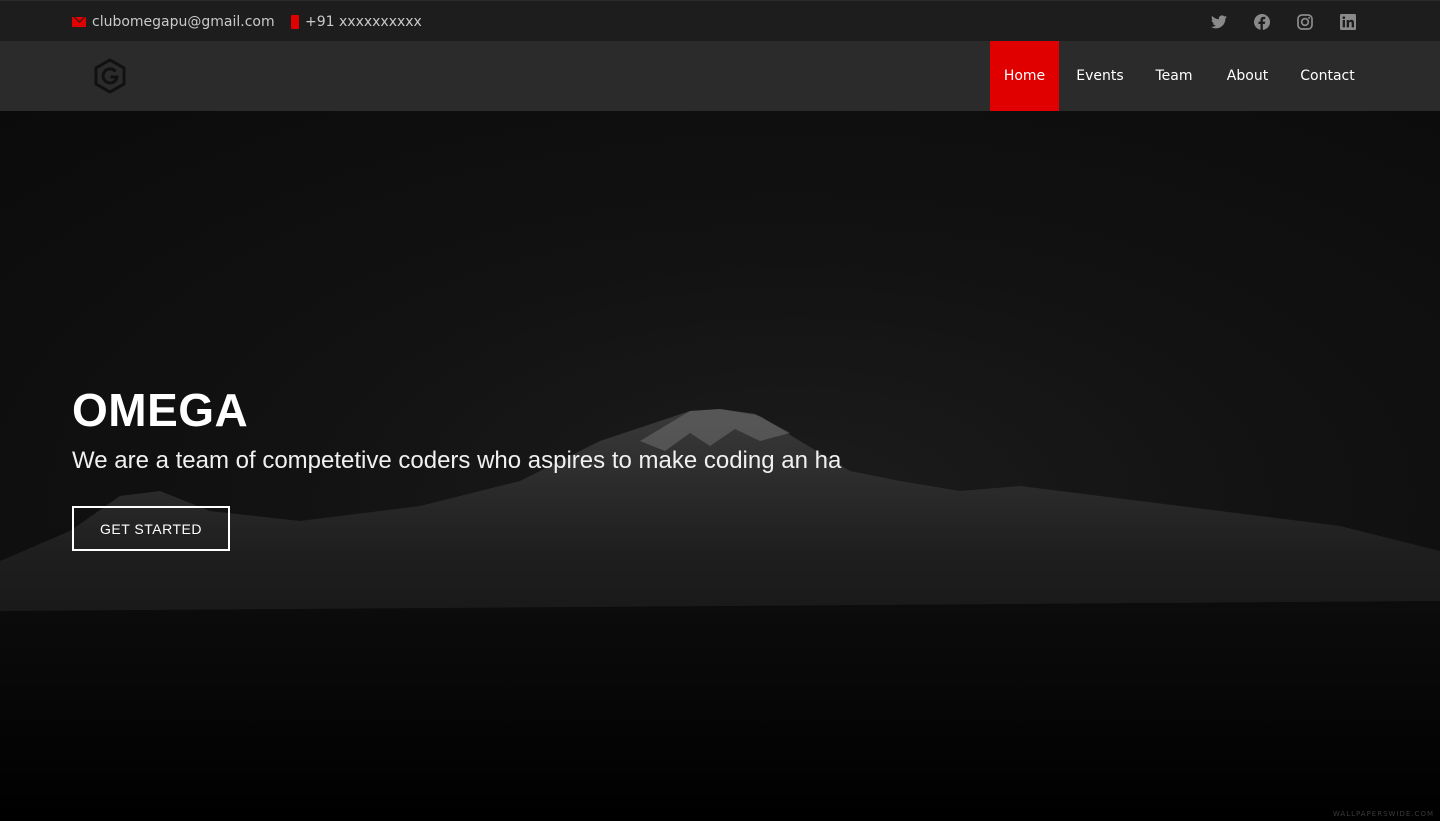 This screenshot has width=1440, height=821. Describe the element at coordinates (295, 21) in the screenshot. I see `phone-icon` at that location.